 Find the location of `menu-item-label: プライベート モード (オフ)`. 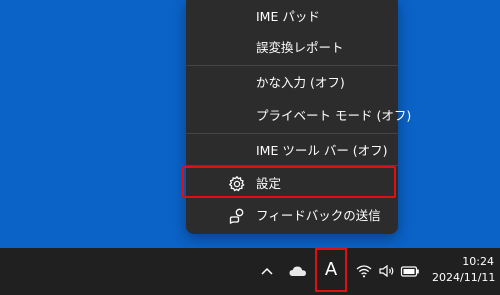

menu-item-label: プライベート モード (オフ) is located at coordinates (334, 115).